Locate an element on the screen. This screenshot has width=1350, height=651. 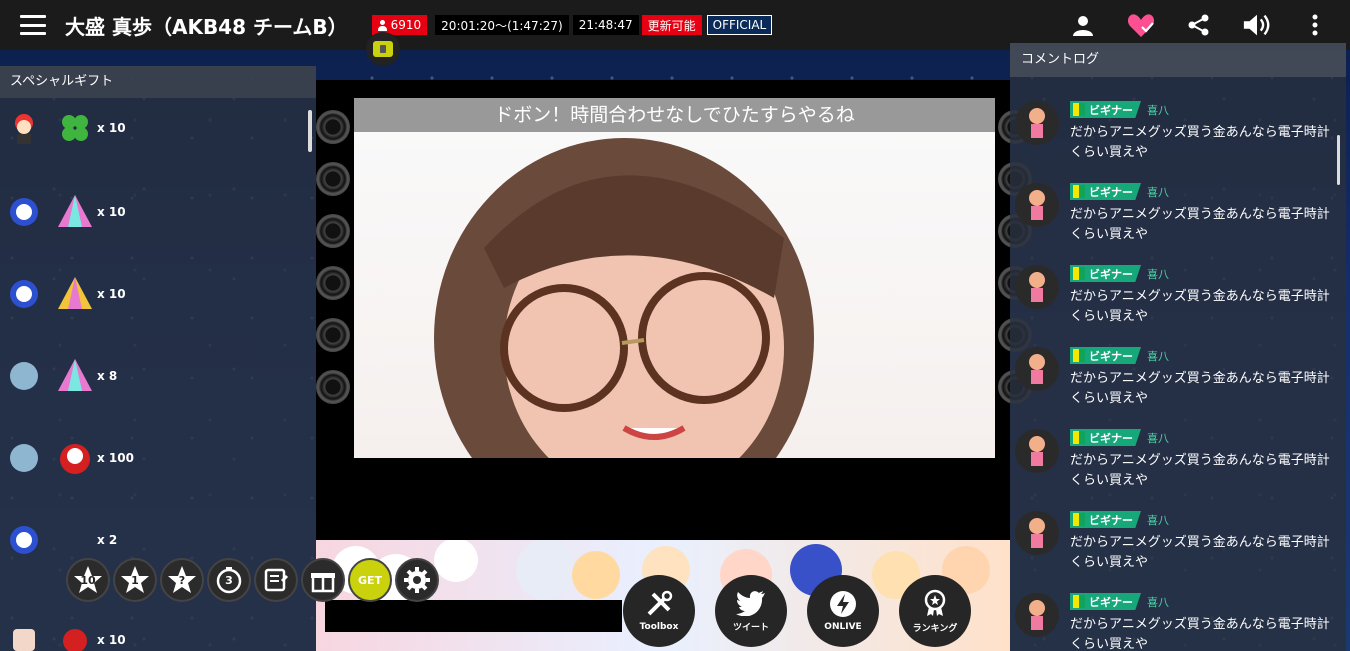
onlive-button: ONLIVE is located at coordinates (843, 611).